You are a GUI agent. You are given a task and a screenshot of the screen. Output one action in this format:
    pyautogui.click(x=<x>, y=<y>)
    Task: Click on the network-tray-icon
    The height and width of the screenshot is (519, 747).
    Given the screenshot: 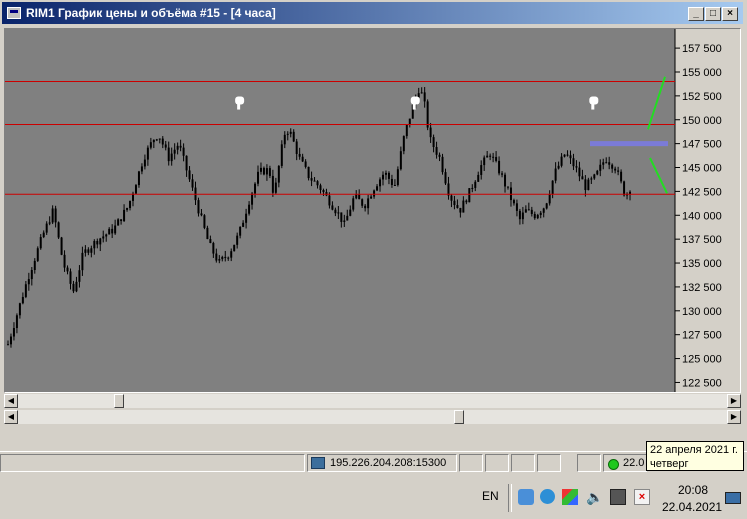 What is the action you would take?
    pyautogui.click(x=618, y=497)
    